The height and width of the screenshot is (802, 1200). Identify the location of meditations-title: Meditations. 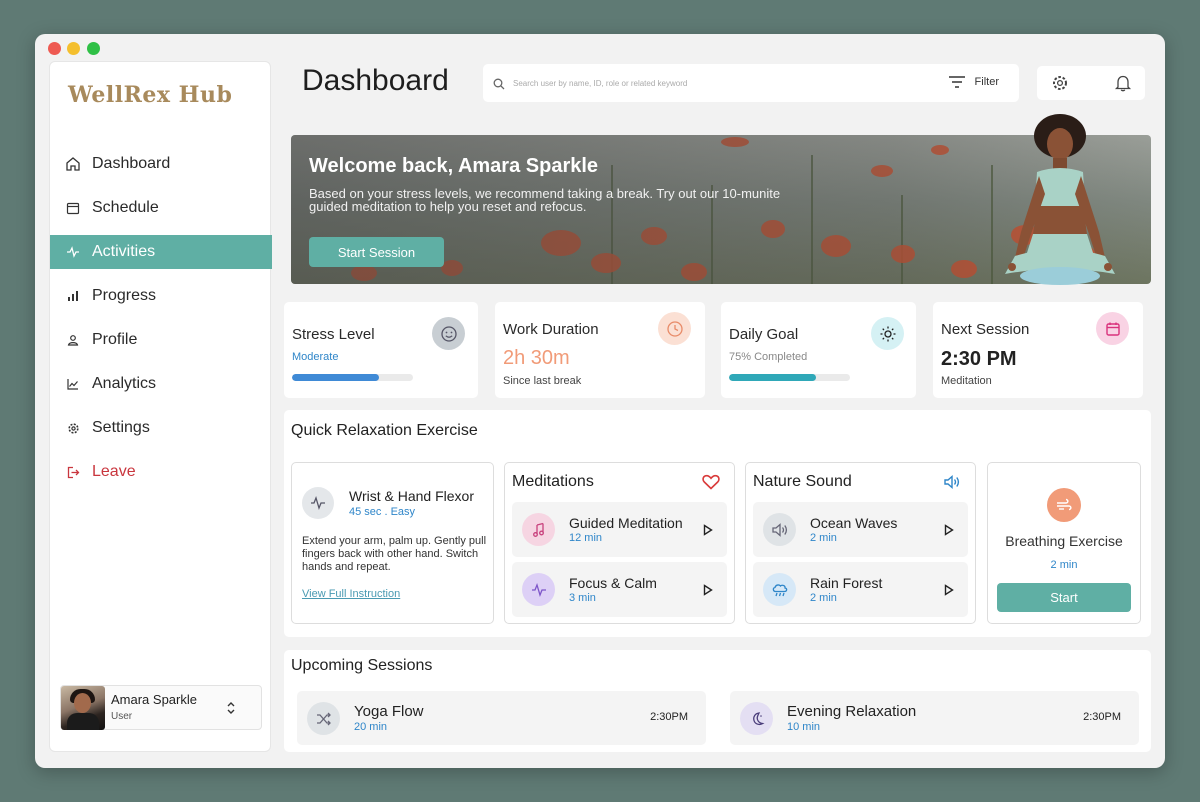
(553, 481).